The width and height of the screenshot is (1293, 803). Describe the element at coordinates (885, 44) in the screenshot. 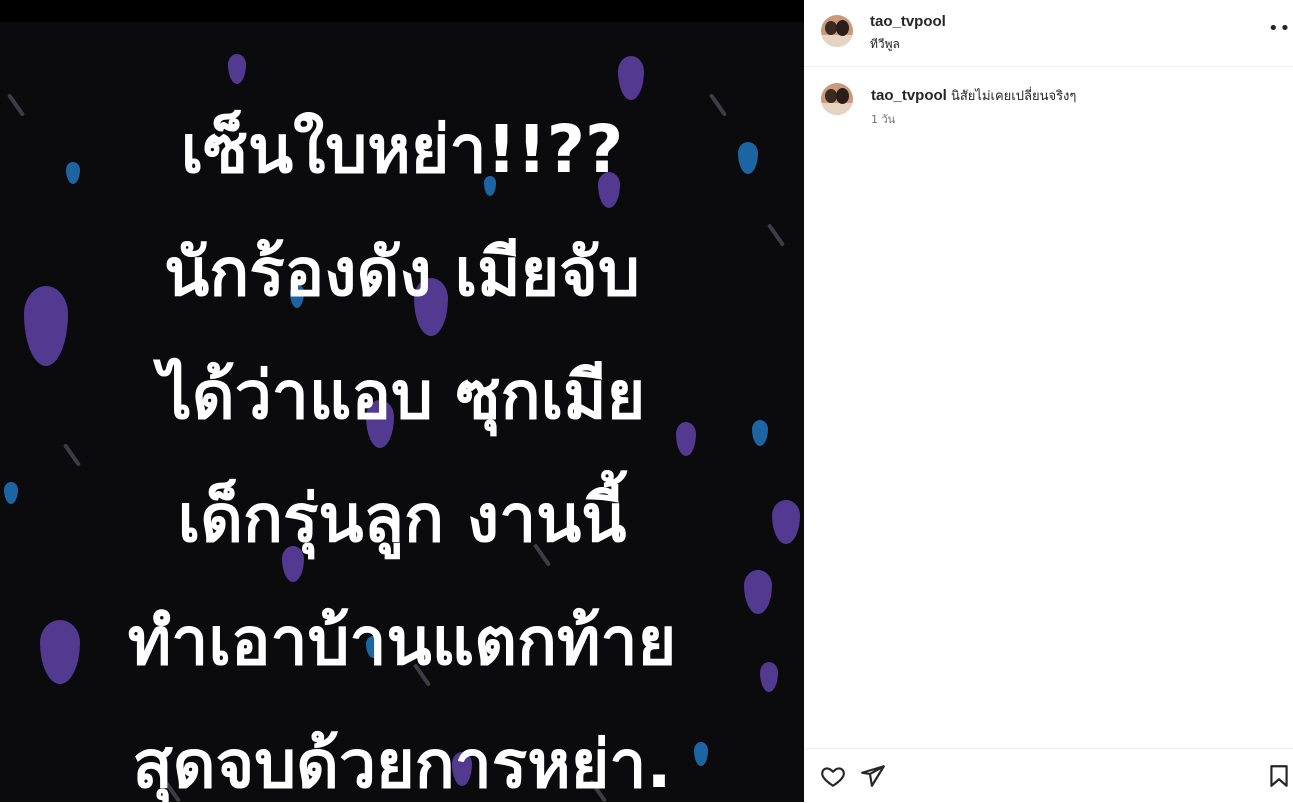

I see `header-location: ทีวีพูล` at that location.